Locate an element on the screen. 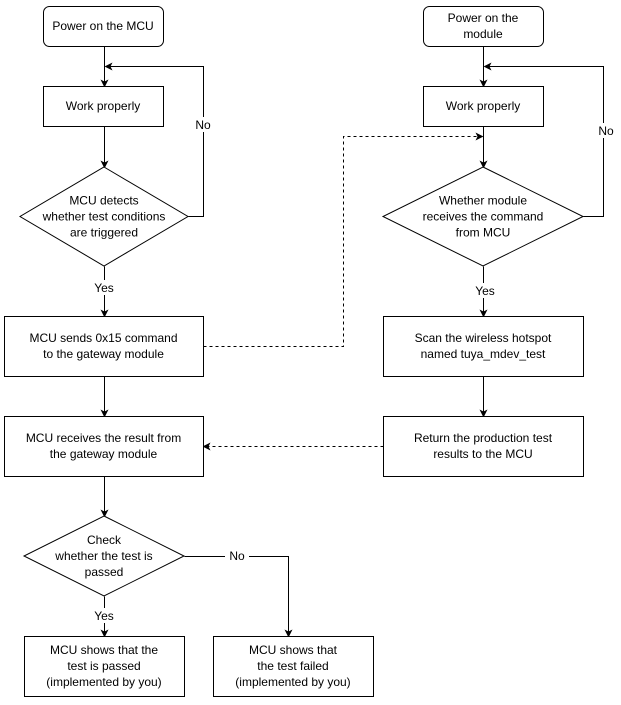 The width and height of the screenshot is (621, 705). node-text-line: whether test conditions is located at coordinates (104, 217).